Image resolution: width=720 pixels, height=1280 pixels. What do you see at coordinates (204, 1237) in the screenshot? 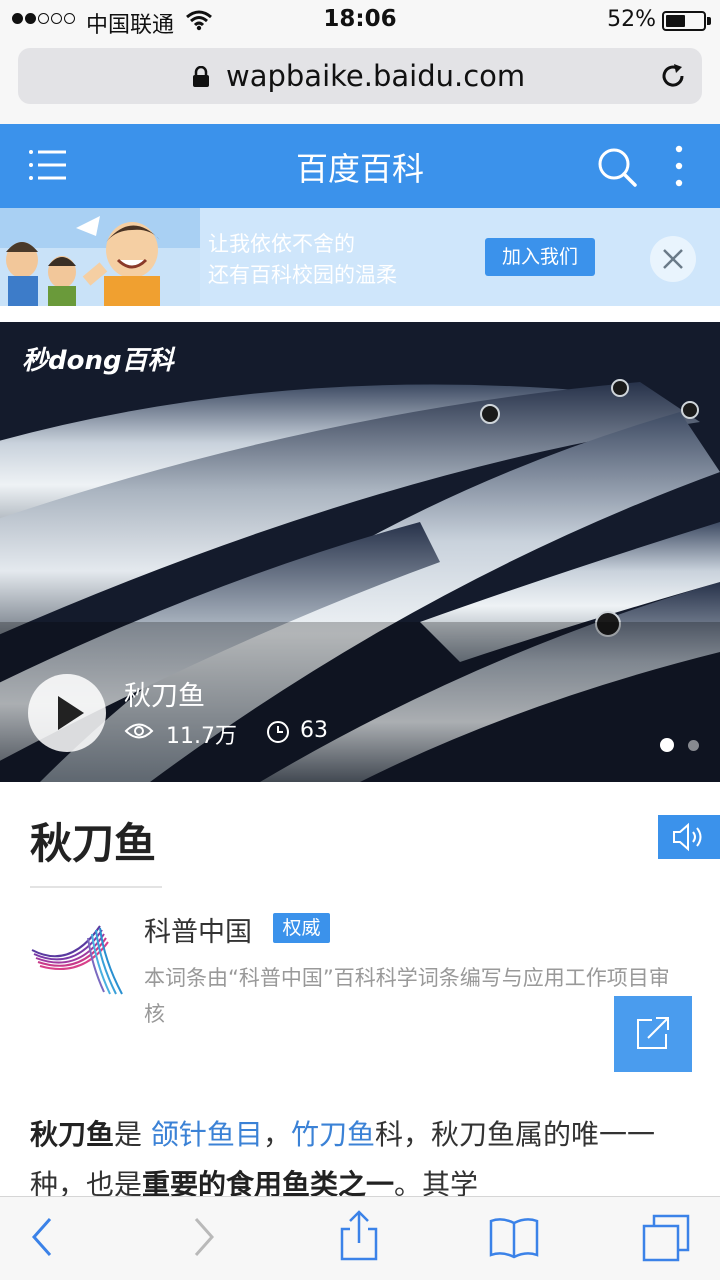
I see `forward-icon` at bounding box center [204, 1237].